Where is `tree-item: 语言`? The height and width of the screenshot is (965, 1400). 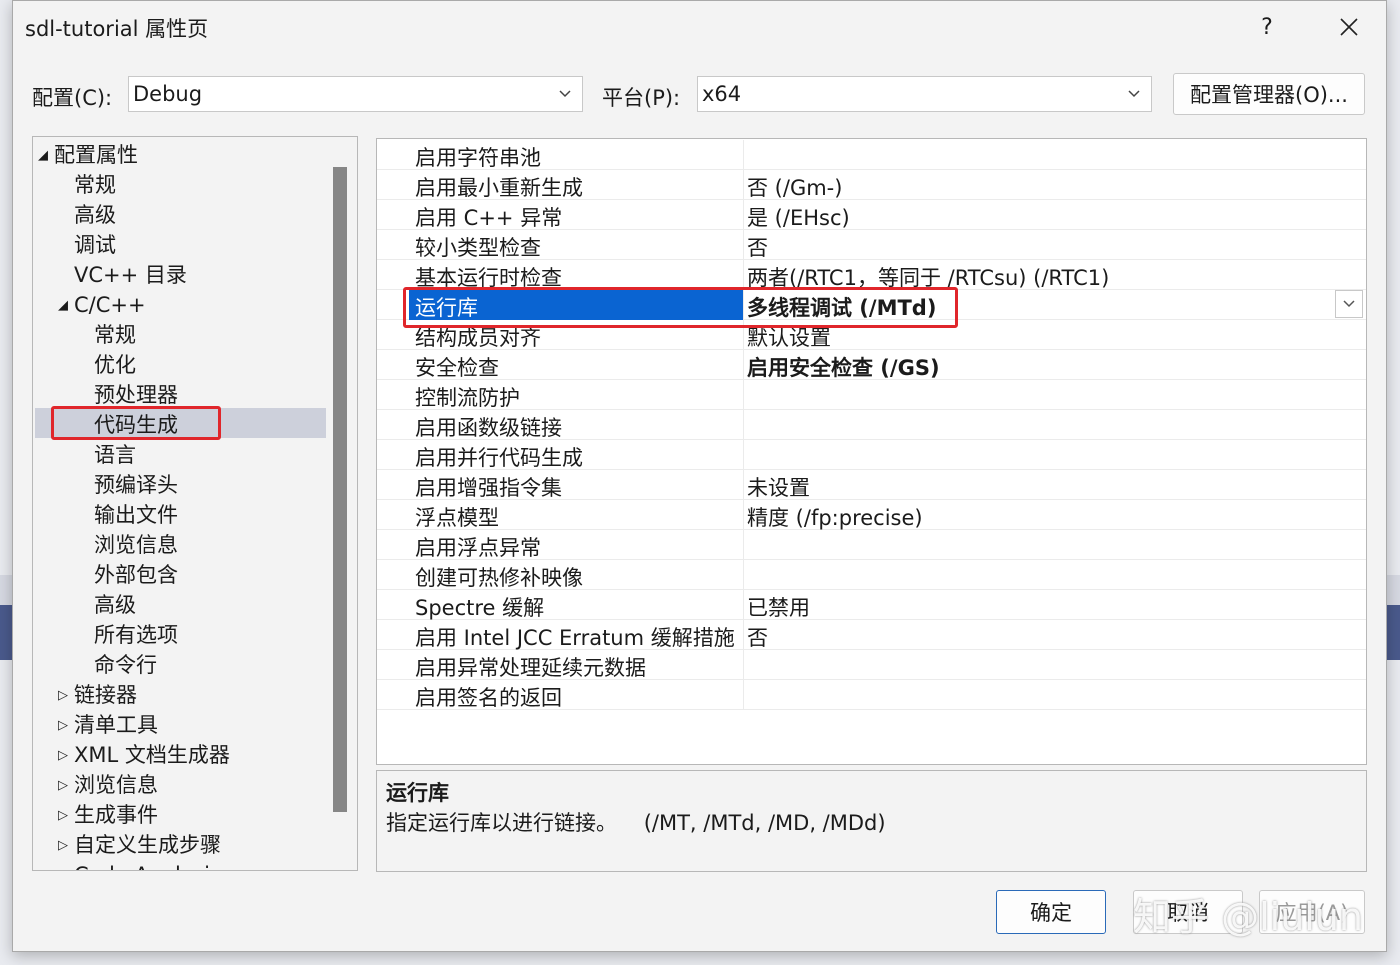
tree-item: 语言 is located at coordinates (107, 455).